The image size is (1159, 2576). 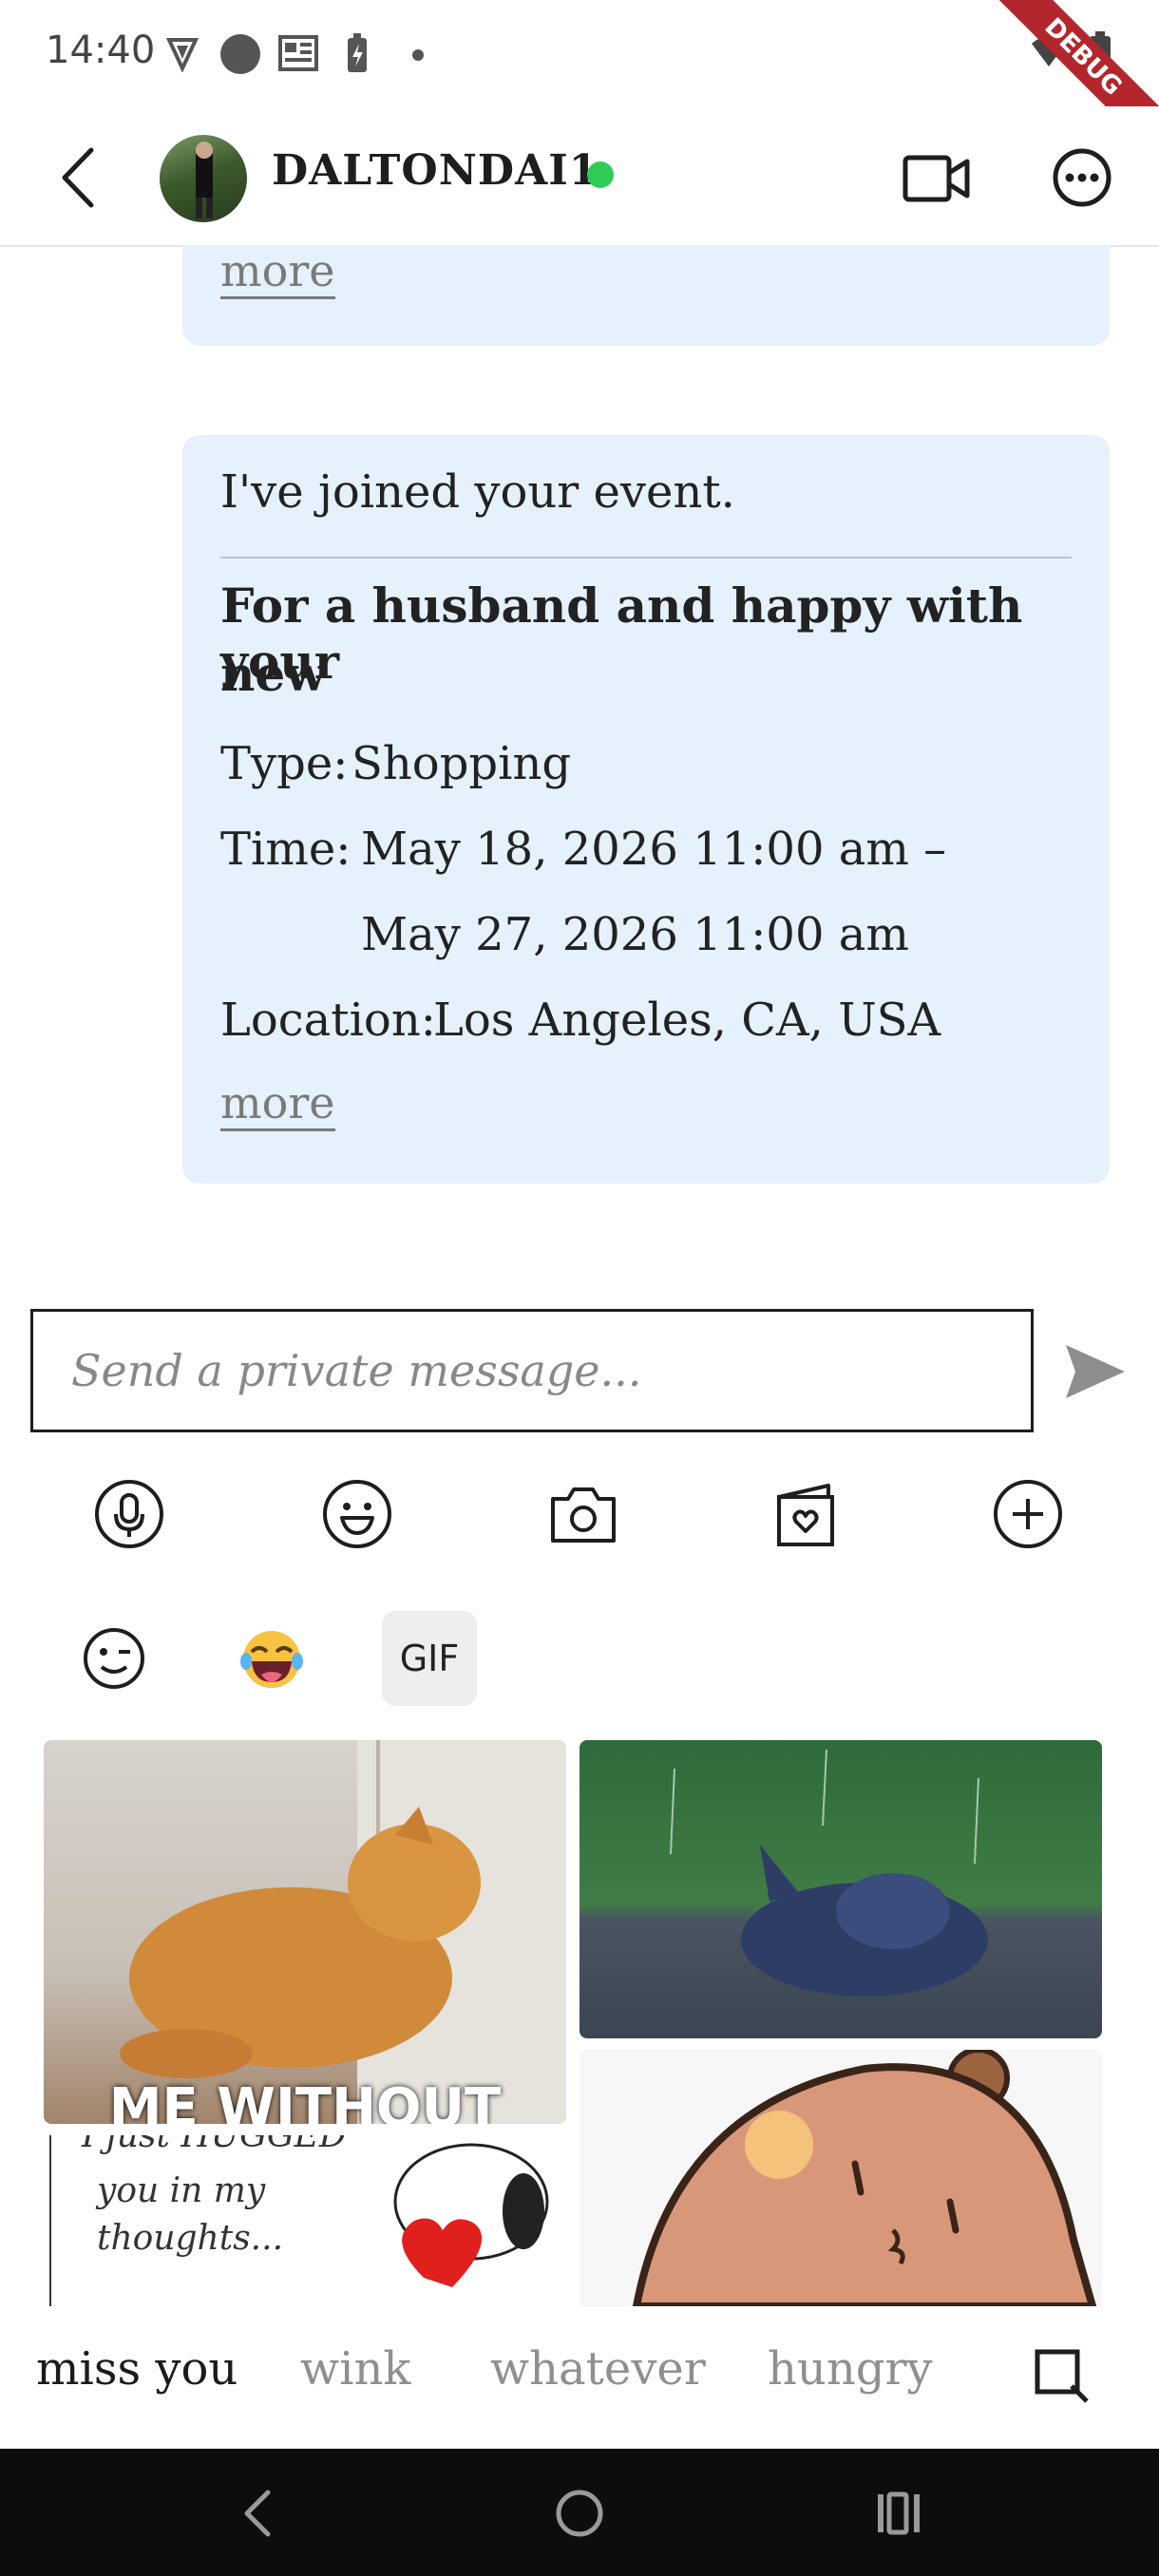 I want to click on term-wink: wink, so click(x=355, y=2369).